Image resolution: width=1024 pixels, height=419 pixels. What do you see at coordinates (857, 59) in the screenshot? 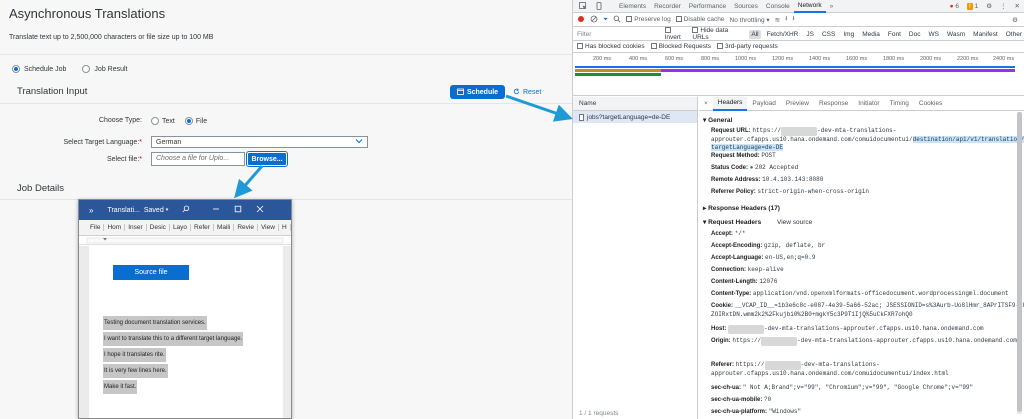
I see `timeline-tick: 1600 ms` at bounding box center [857, 59].